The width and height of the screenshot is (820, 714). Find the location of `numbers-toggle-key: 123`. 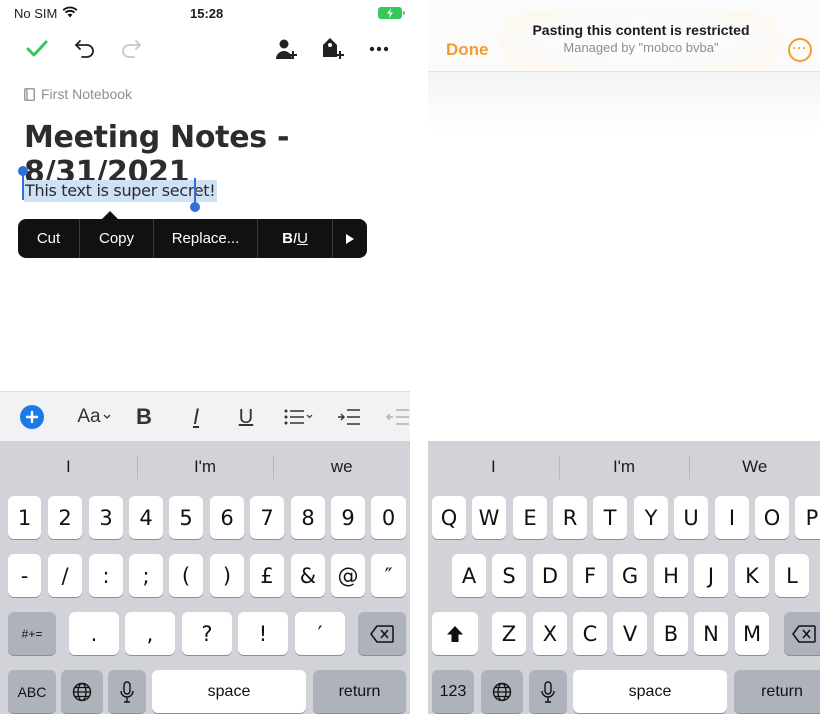

numbers-toggle-key: 123 is located at coordinates (453, 691).